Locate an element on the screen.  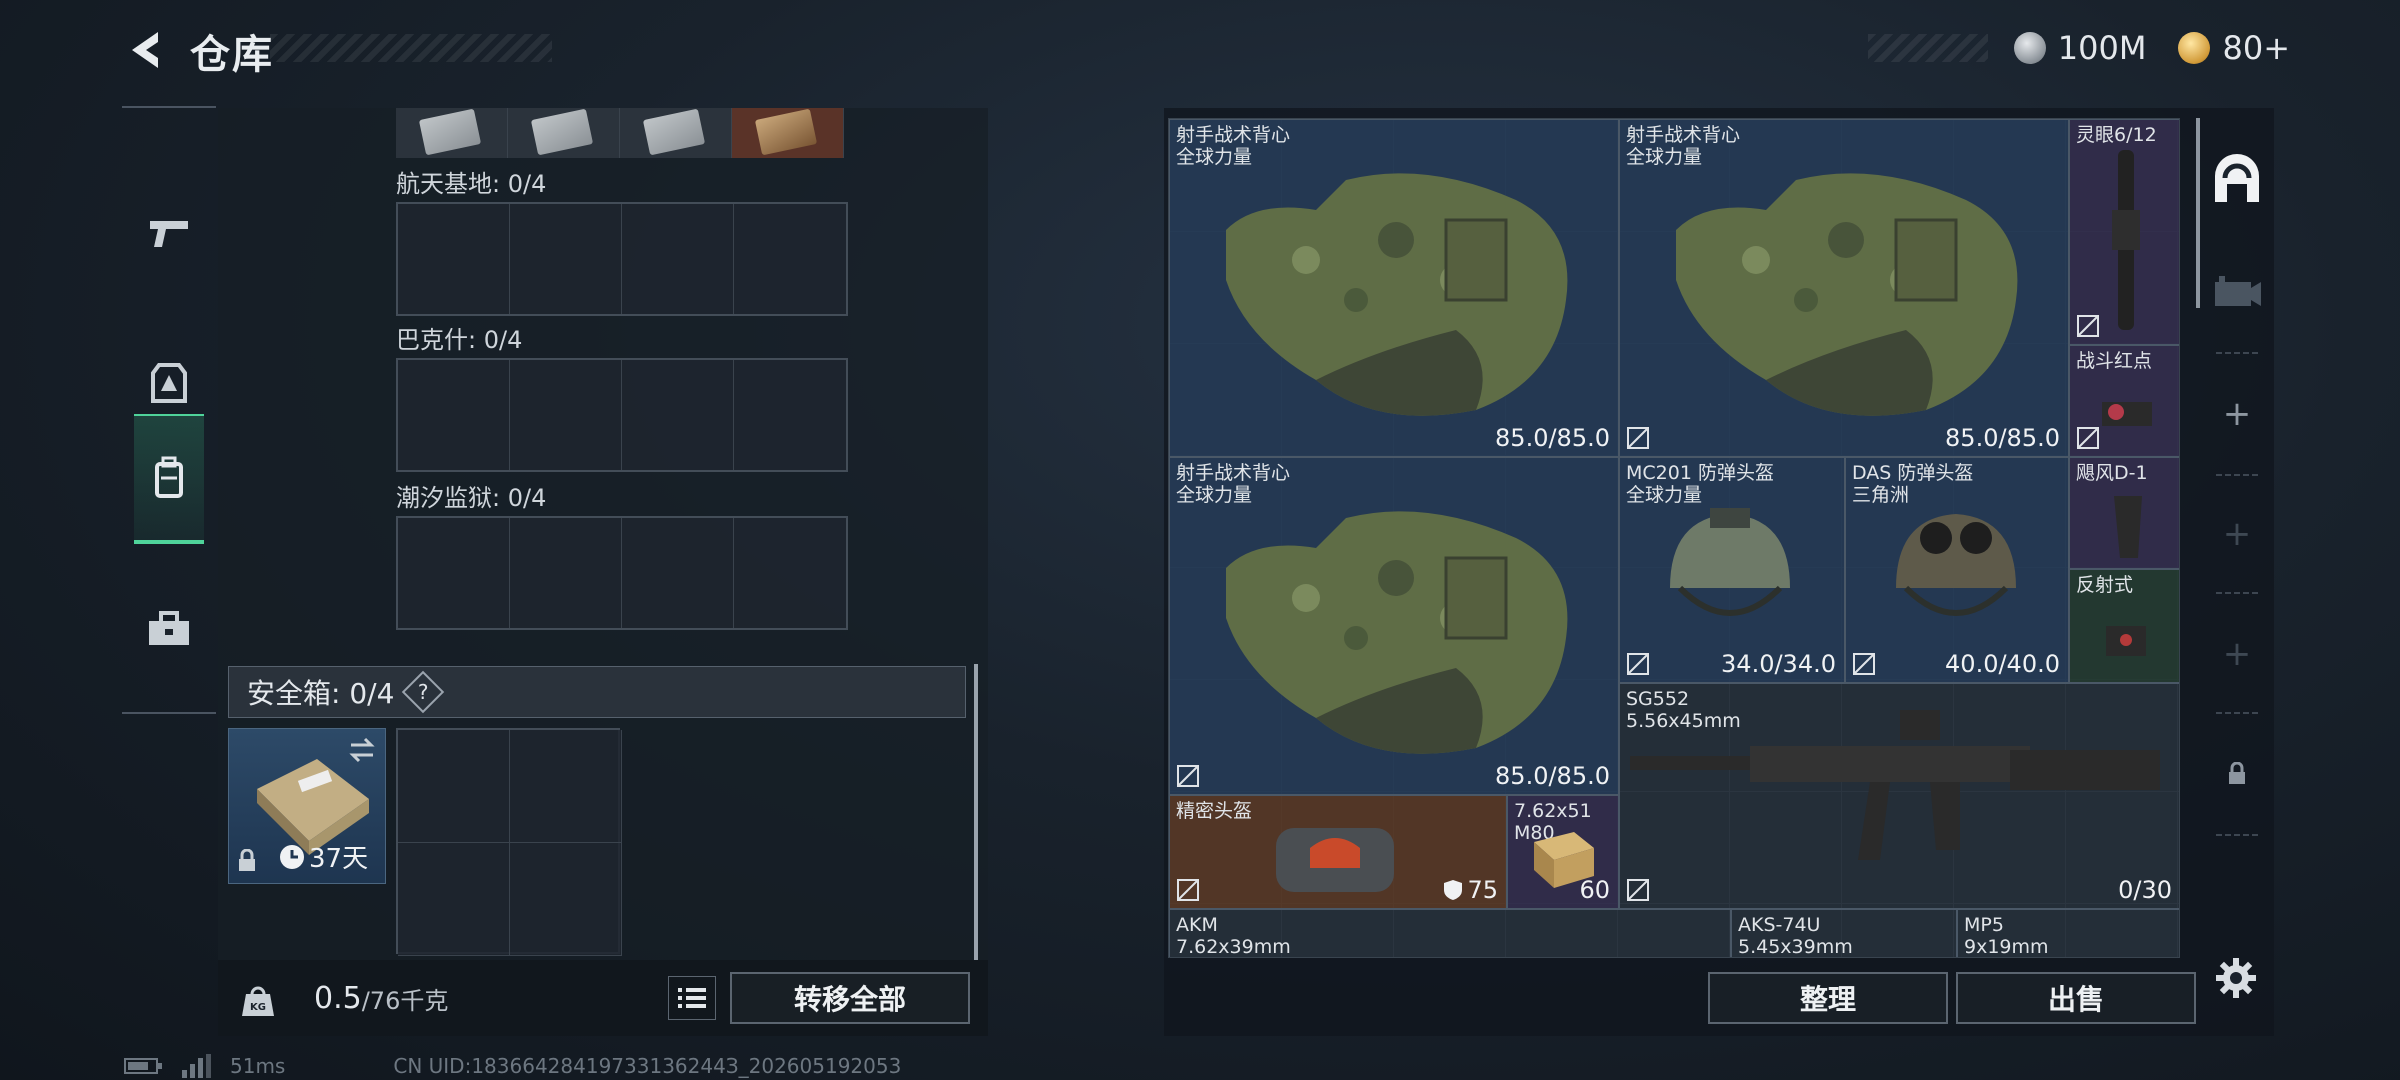
stash-item-rifle: SG552 5.56x45mm 0/30 is located at coordinates (1899, 796).